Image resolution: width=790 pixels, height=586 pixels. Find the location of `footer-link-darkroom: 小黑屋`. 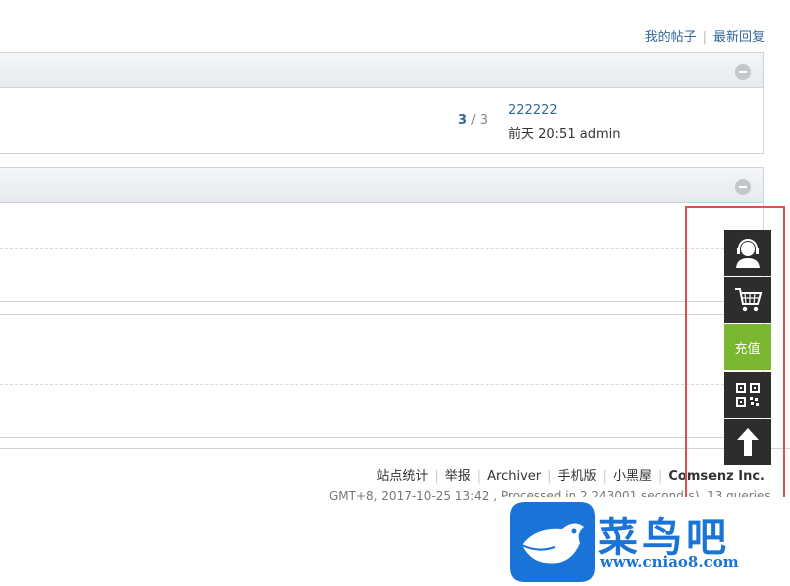

footer-link-darkroom: 小黑屋 is located at coordinates (632, 476).